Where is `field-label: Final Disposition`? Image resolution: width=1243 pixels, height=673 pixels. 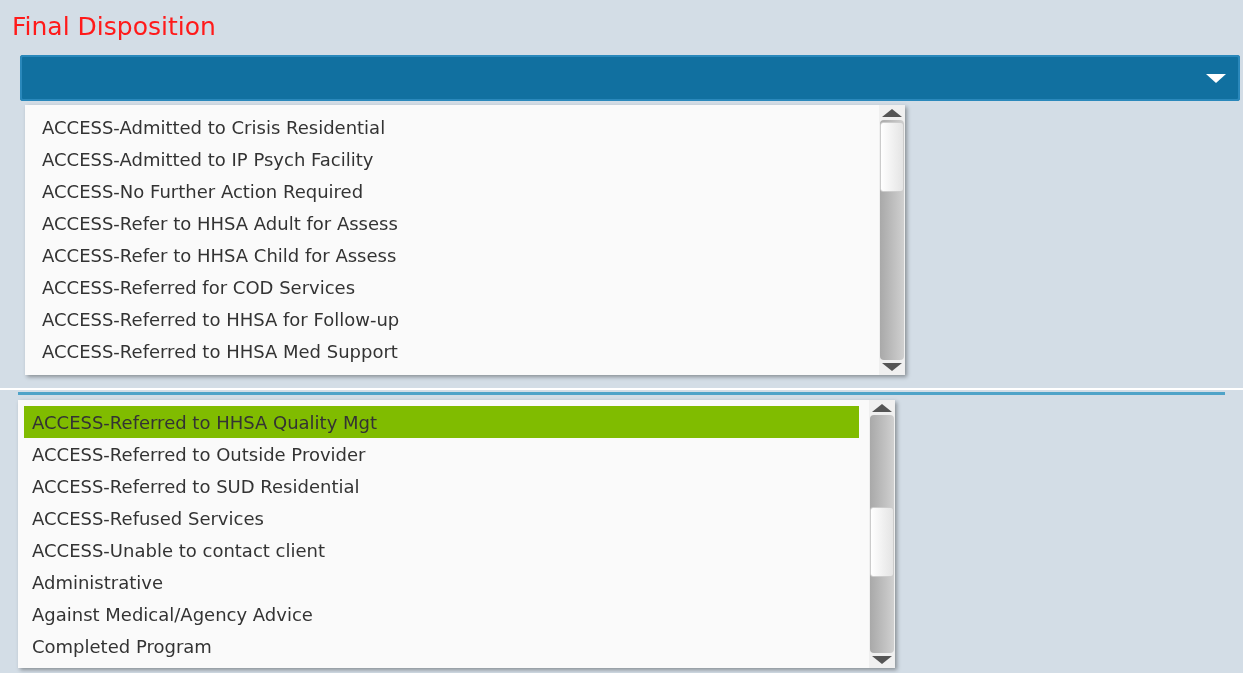
field-label: Final Disposition is located at coordinates (114, 26).